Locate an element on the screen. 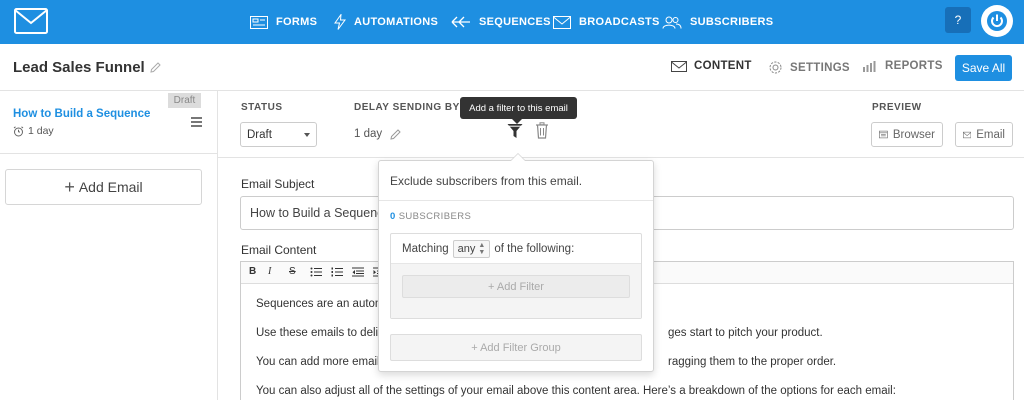 The image size is (1024, 400). tab-settings: SETTINGS is located at coordinates (809, 67).